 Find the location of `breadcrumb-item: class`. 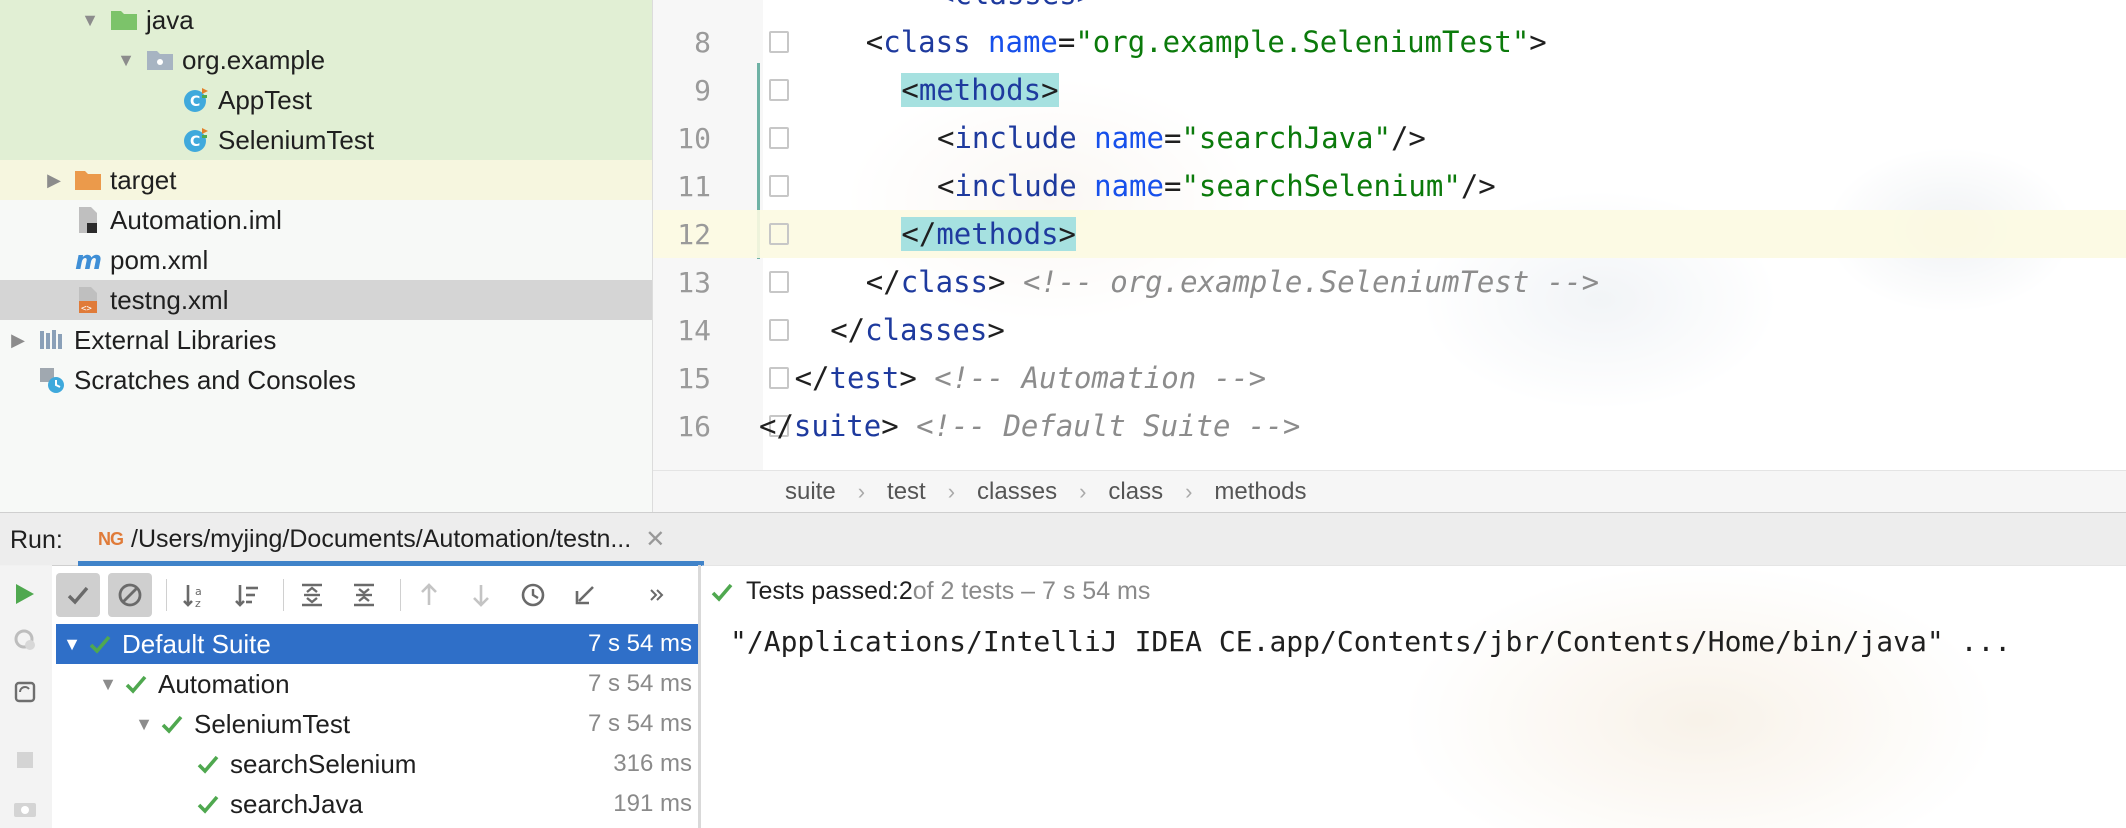

breadcrumb-item: class is located at coordinates (1135, 492).